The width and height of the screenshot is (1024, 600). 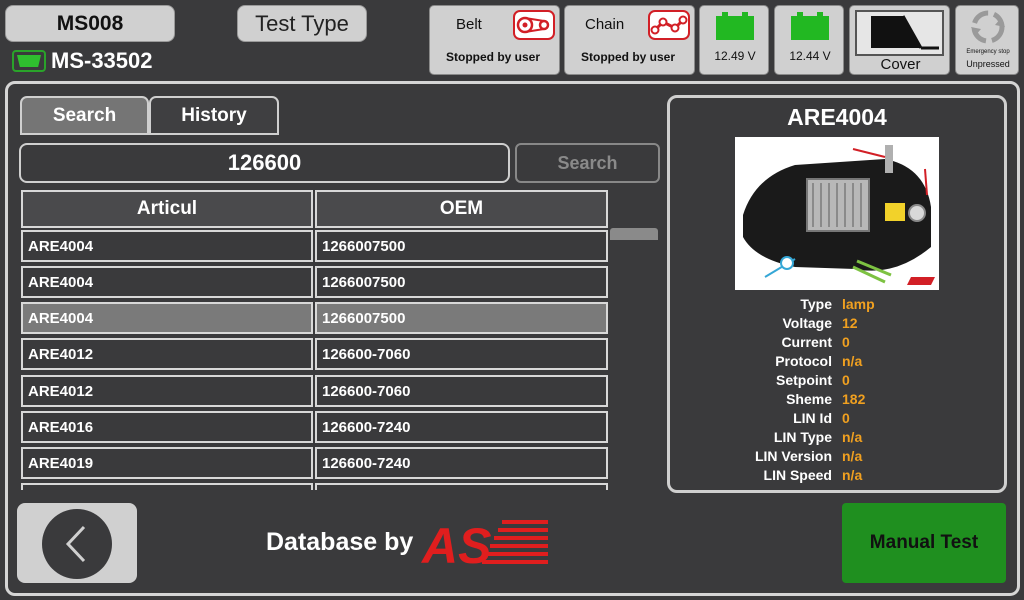 I want to click on back-button, so click(x=77, y=543).